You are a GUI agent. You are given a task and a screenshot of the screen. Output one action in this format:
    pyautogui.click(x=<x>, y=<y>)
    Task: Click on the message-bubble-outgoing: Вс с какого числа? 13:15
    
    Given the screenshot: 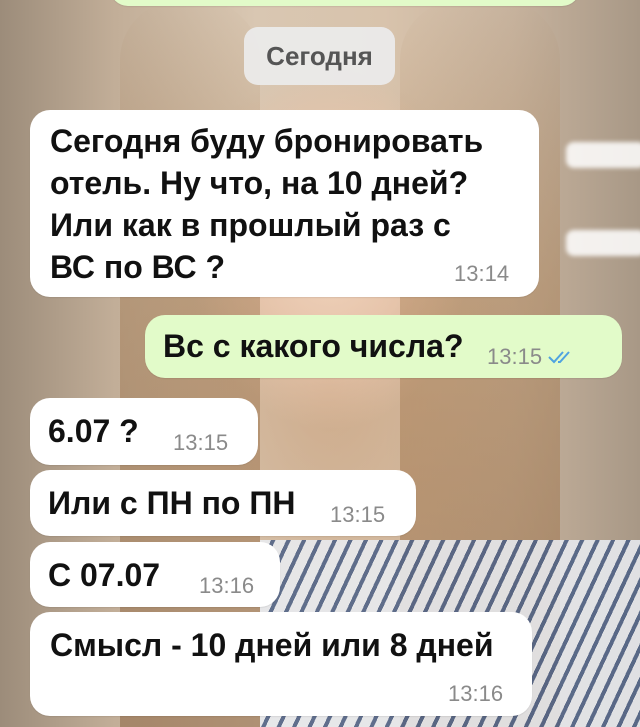 What is the action you would take?
    pyautogui.click(x=383, y=346)
    